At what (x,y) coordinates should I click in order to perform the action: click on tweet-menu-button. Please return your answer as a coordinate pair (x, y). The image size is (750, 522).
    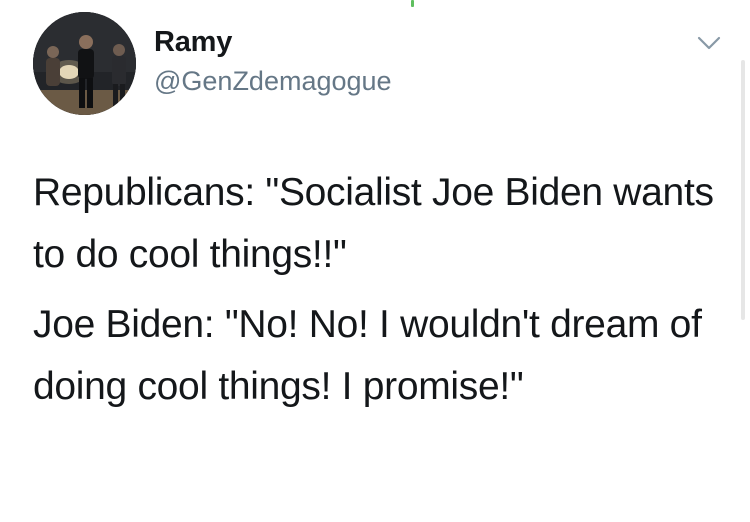
    Looking at the image, I should click on (709, 43).